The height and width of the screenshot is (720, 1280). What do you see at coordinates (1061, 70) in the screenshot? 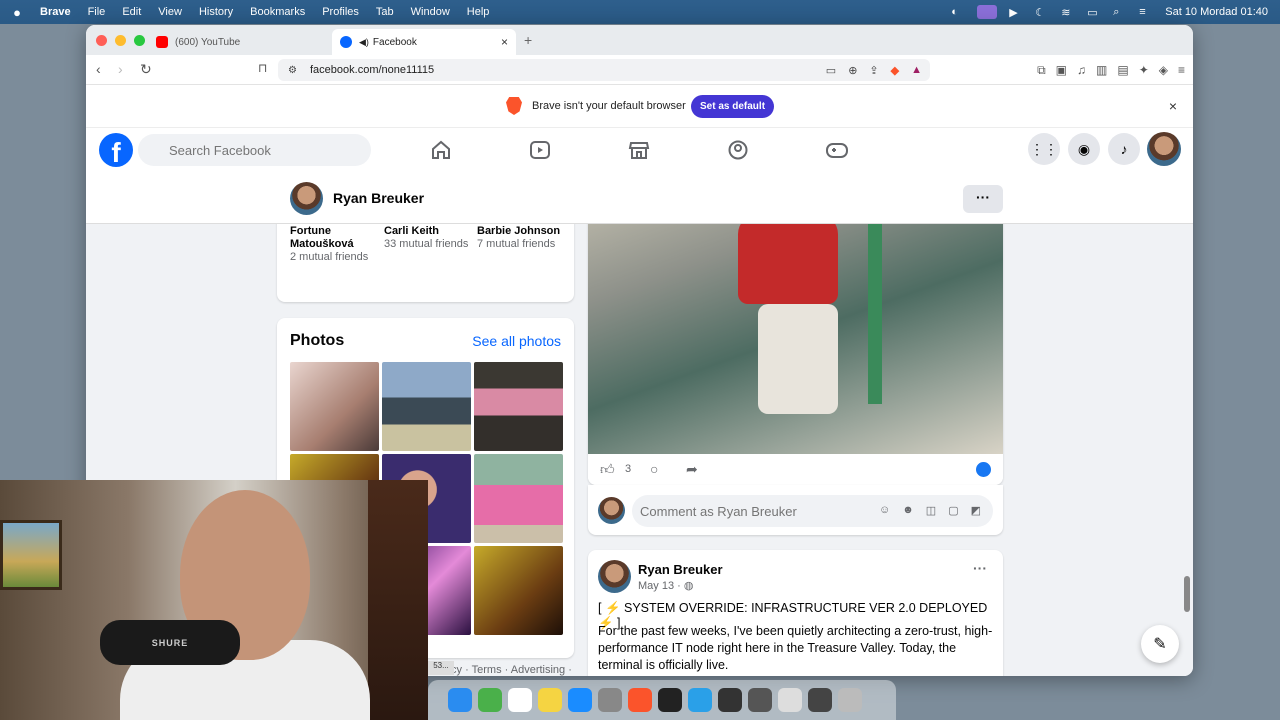
I see `tab-search-icon: ▣` at bounding box center [1061, 70].